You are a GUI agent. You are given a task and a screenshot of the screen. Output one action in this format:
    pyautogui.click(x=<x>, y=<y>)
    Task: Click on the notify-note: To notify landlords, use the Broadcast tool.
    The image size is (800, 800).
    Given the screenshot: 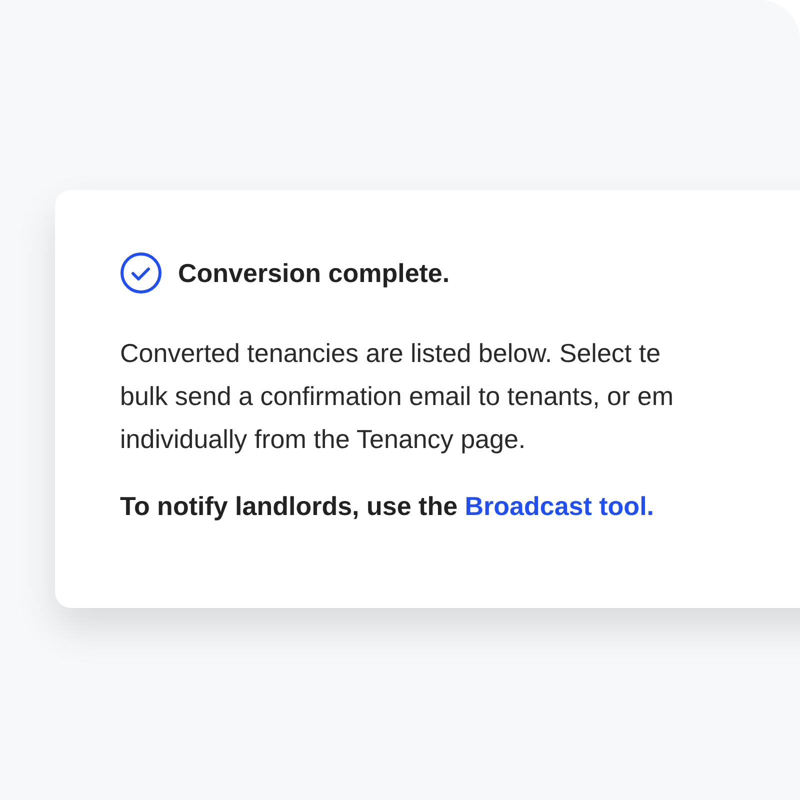 What is the action you would take?
    pyautogui.click(x=388, y=506)
    